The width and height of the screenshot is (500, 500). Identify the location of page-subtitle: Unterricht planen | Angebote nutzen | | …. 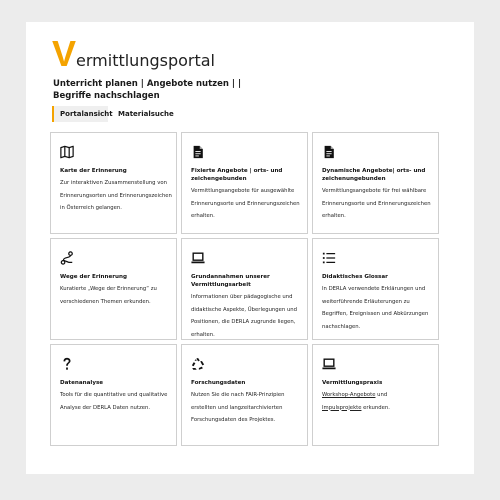
(147, 90).